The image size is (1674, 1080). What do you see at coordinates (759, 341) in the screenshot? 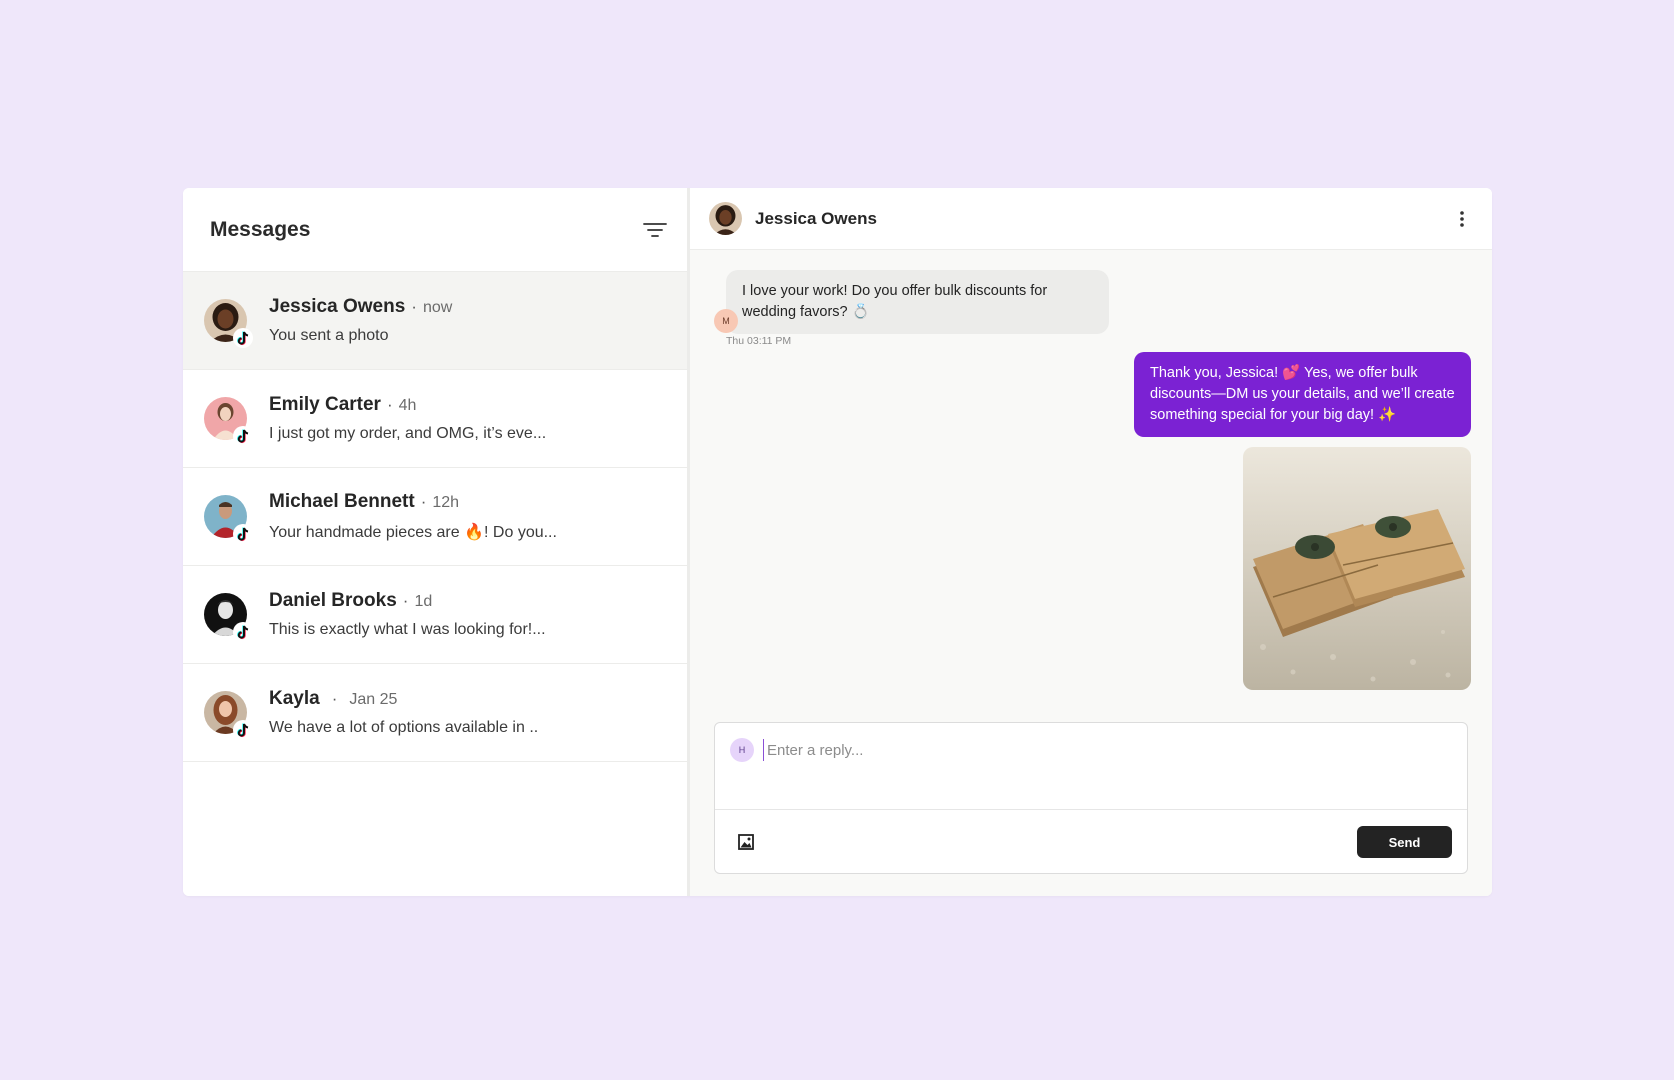
I see `message-timestamp: Thu 03:11 PM` at bounding box center [759, 341].